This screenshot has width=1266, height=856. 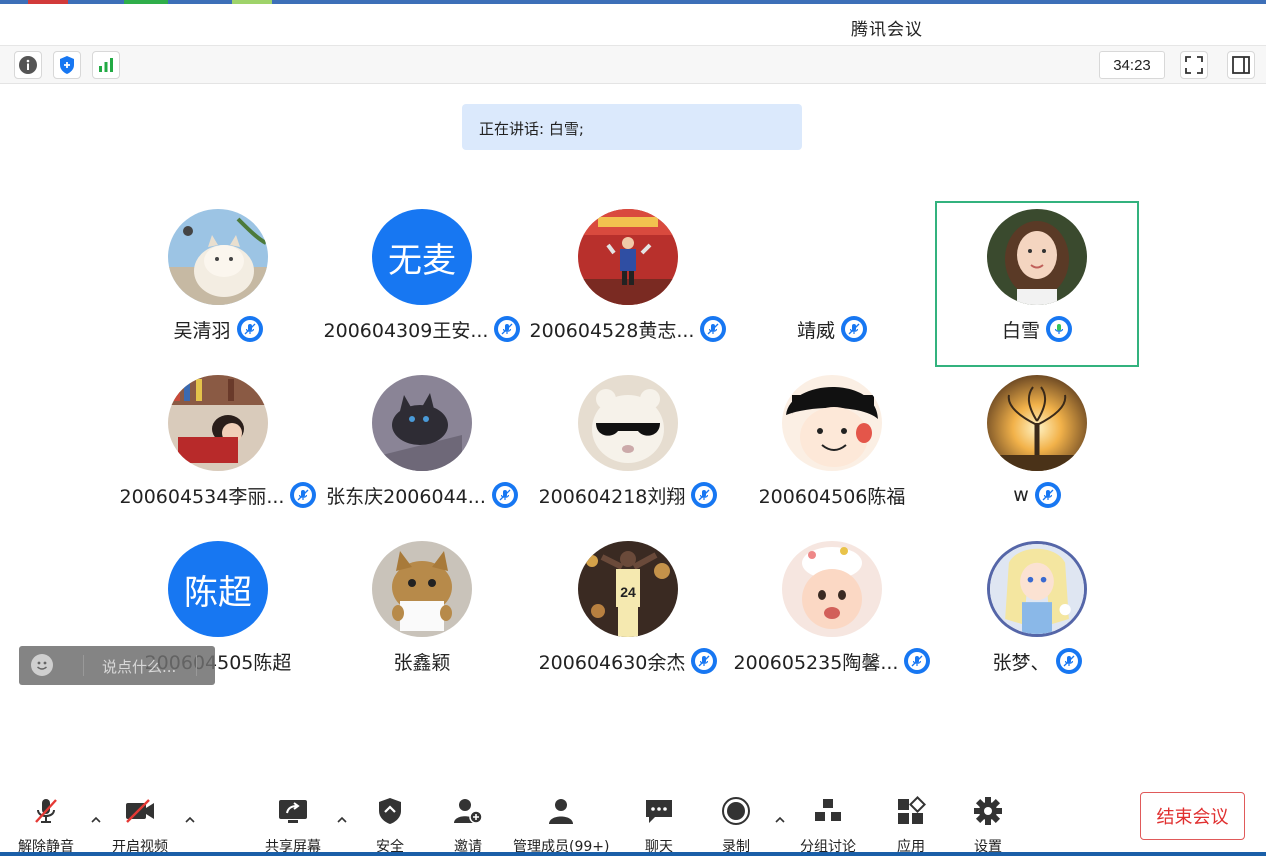 I want to click on security-shield-button, so click(x=67, y=65).